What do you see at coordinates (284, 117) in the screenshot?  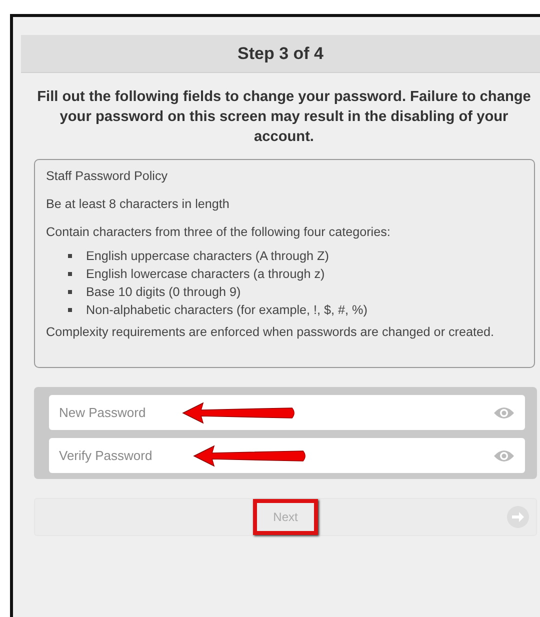 I see `instructions-text: Fill out the following fields to change your password. Failure to change your password on this screen may result in the disabling of your account.` at bounding box center [284, 117].